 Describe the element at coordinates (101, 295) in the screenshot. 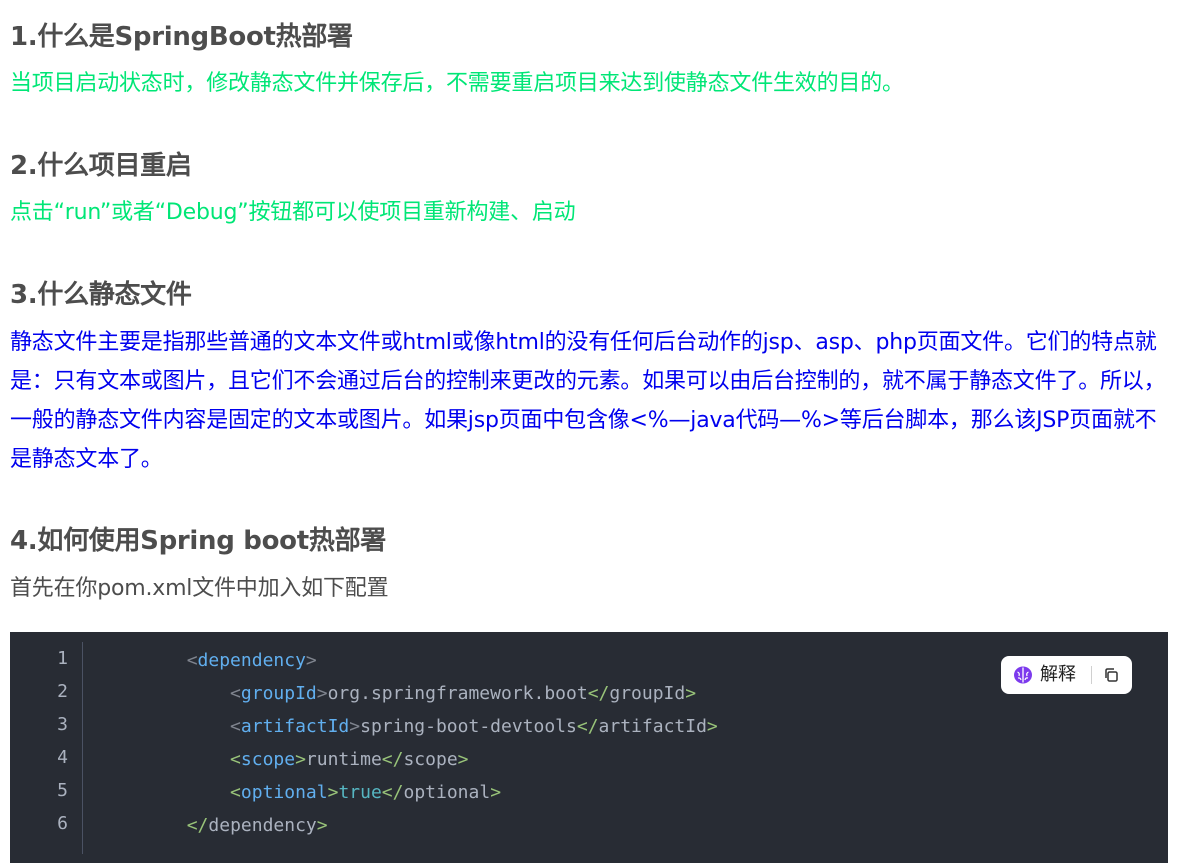

I see `section-3-heading: 3.什么静态文件` at that location.